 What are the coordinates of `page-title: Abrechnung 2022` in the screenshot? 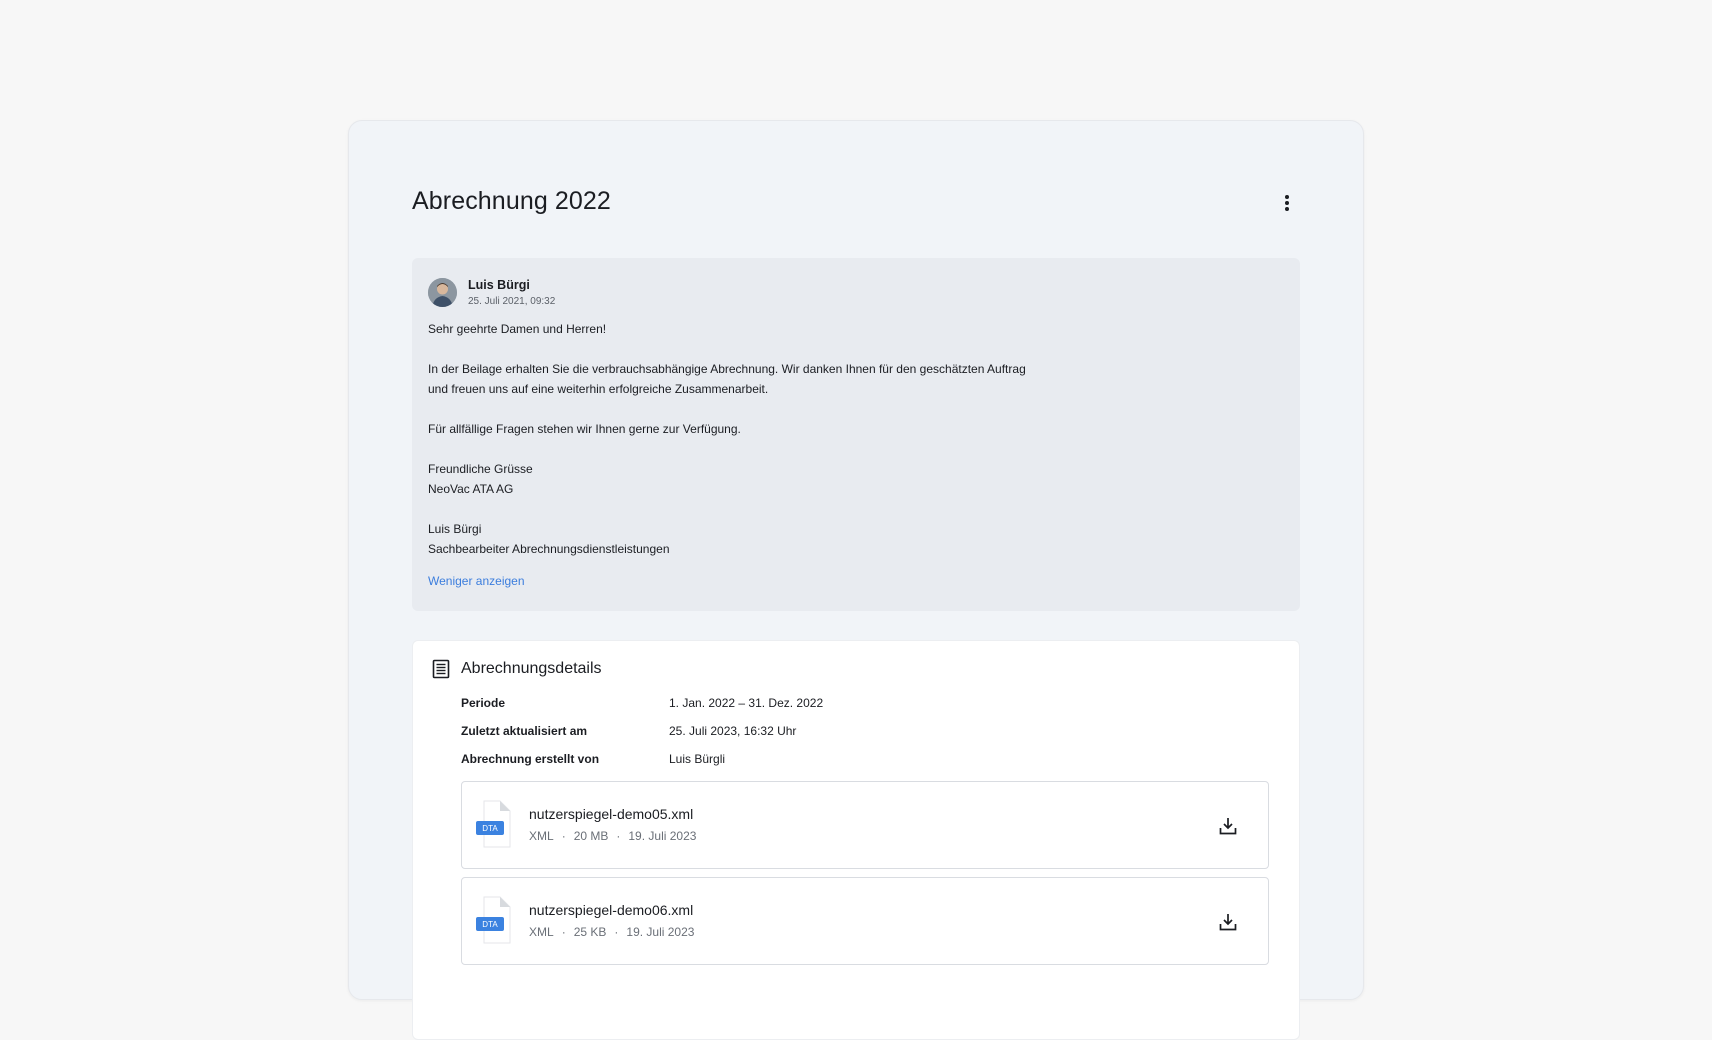 It's located at (511, 201).